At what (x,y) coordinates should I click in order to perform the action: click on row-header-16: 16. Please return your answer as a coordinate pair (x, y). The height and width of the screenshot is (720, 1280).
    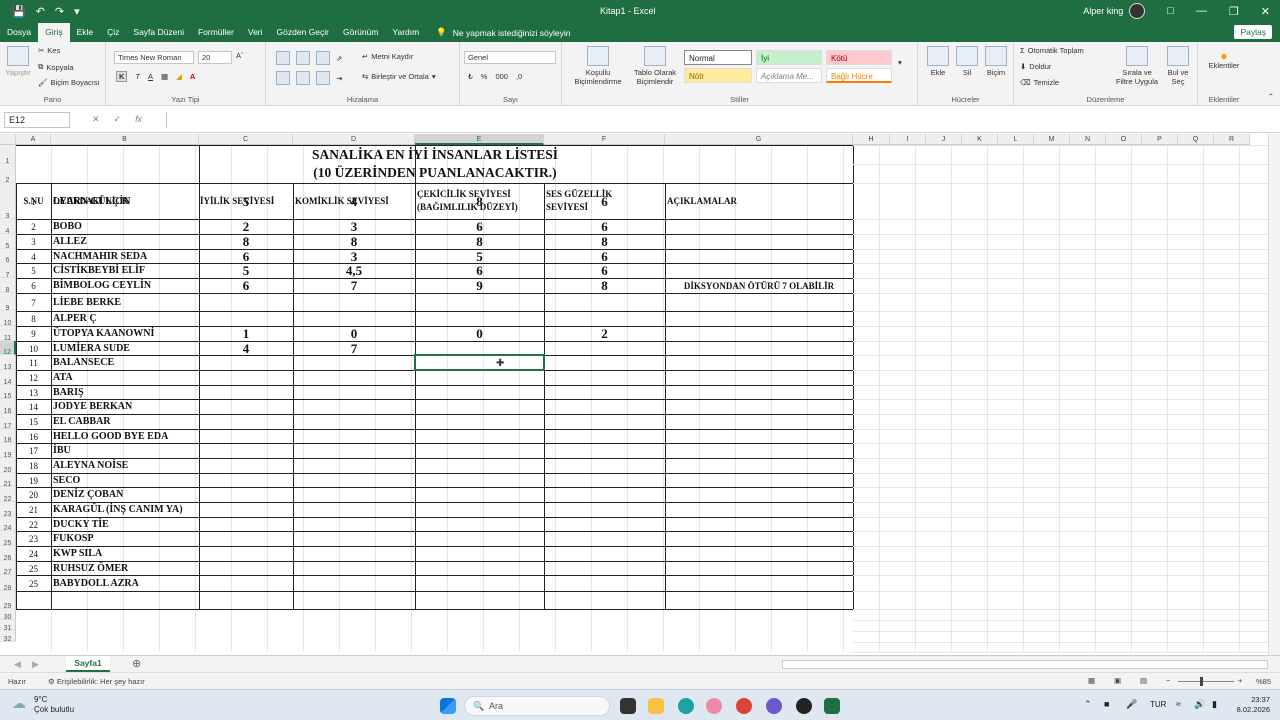
    Looking at the image, I should click on (8, 407).